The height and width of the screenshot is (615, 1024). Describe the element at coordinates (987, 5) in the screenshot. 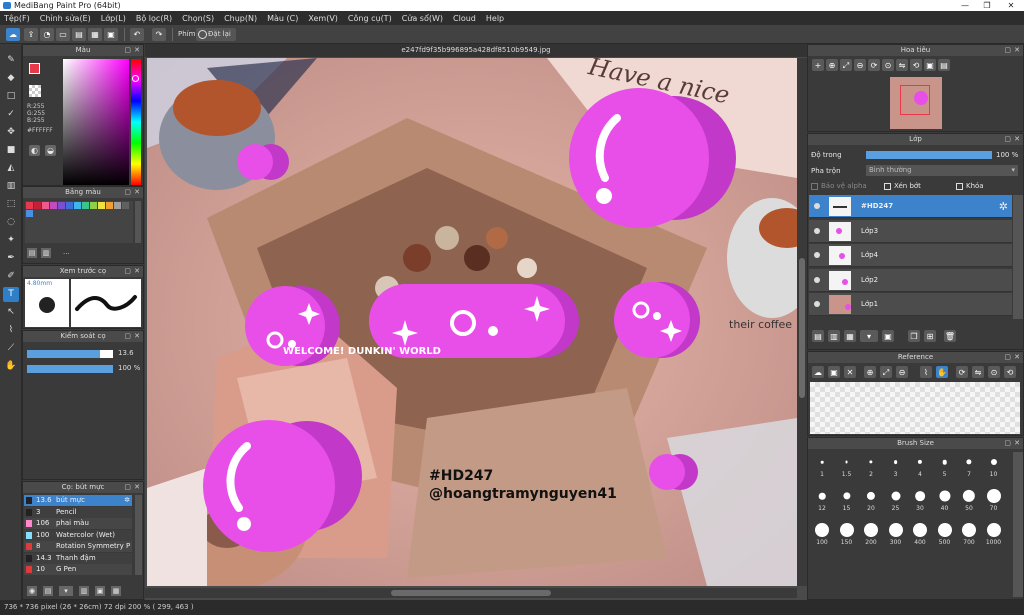

I see `restore-button: ❐` at that location.